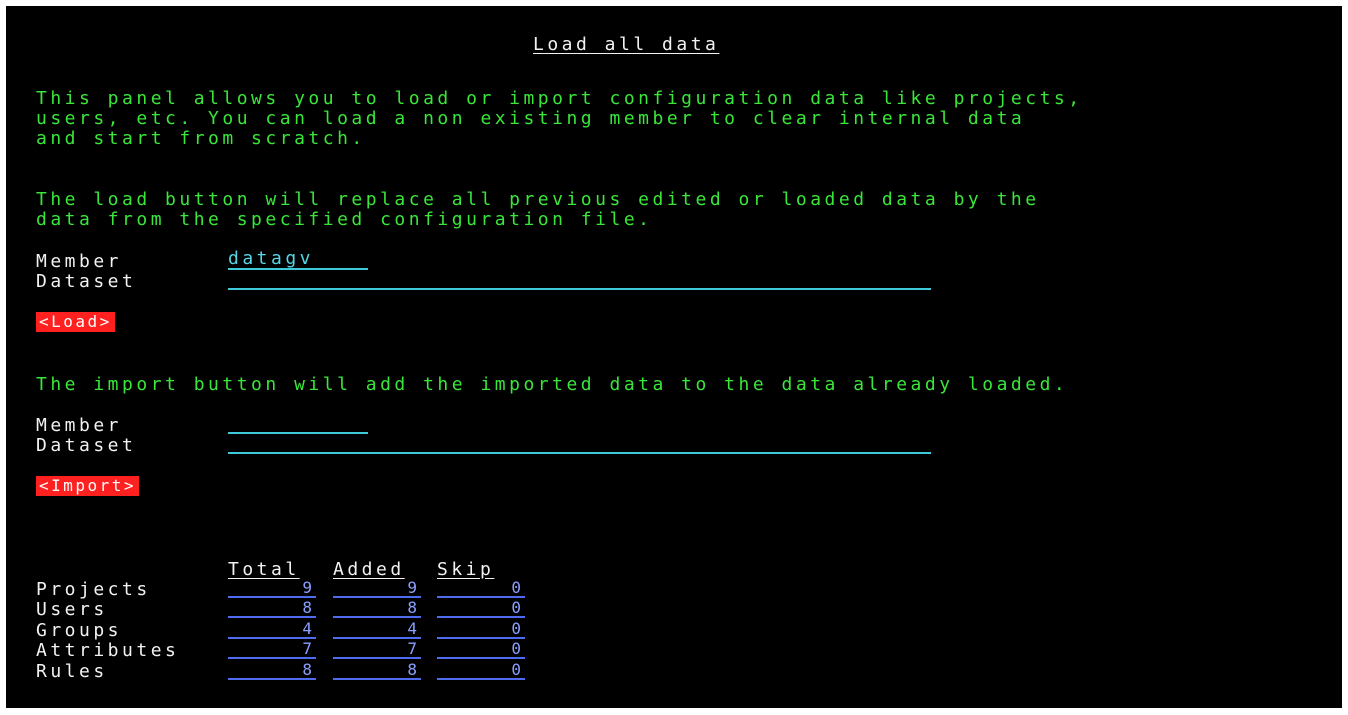 Image resolution: width=1348 pixels, height=715 pixels. What do you see at coordinates (377, 649) in the screenshot?
I see `attributes-added: 7` at bounding box center [377, 649].